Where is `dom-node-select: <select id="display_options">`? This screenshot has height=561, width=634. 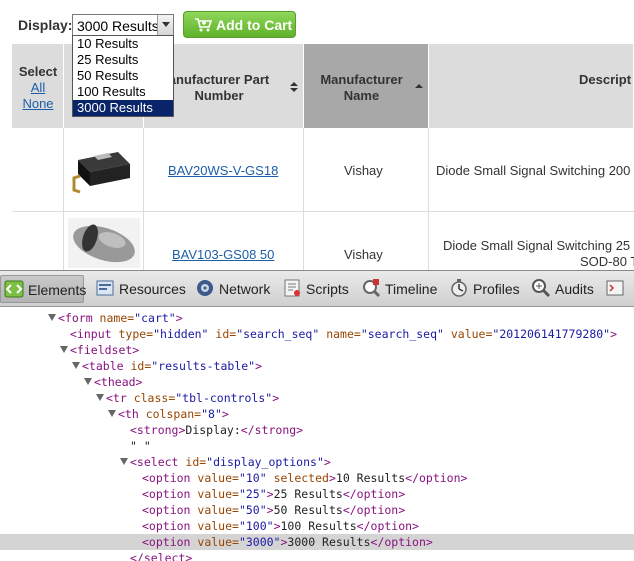 dom-node-select: <select id="display_options"> is located at coordinates (317, 462).